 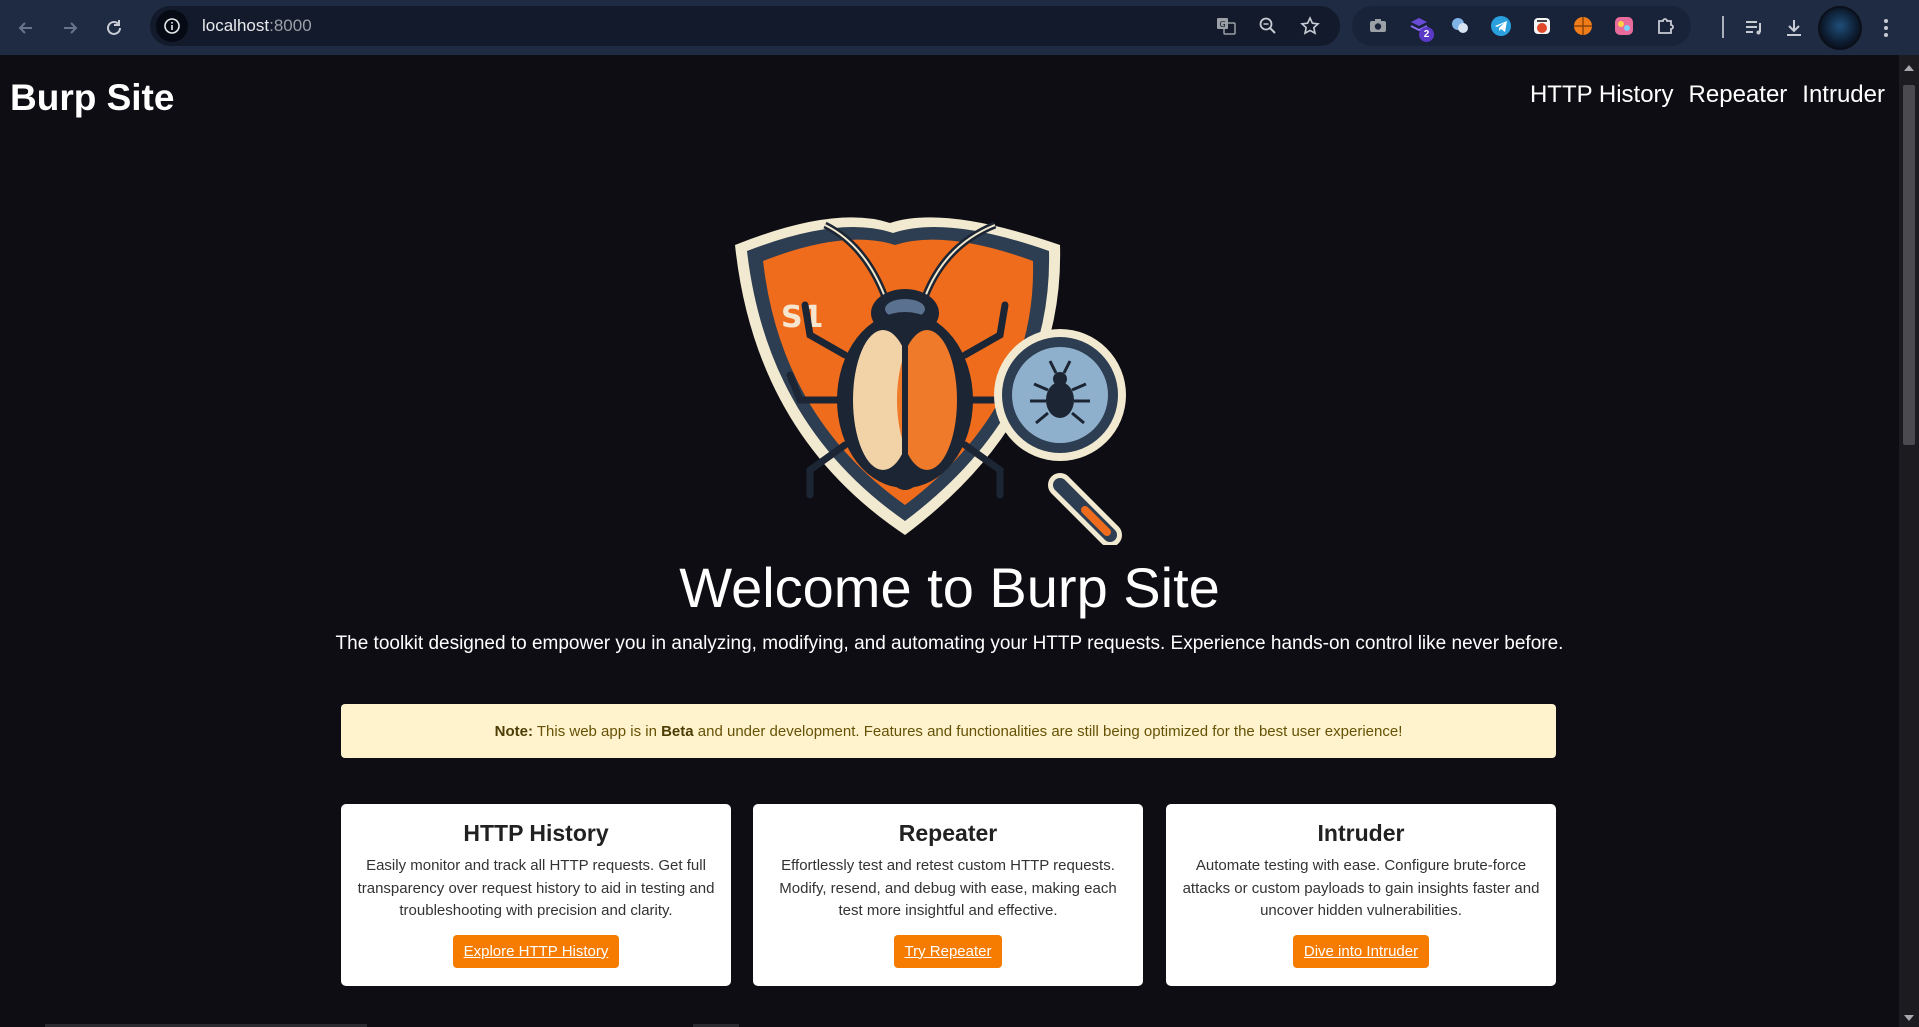 What do you see at coordinates (677, 731) in the screenshot?
I see `note-emphasis: Beta` at bounding box center [677, 731].